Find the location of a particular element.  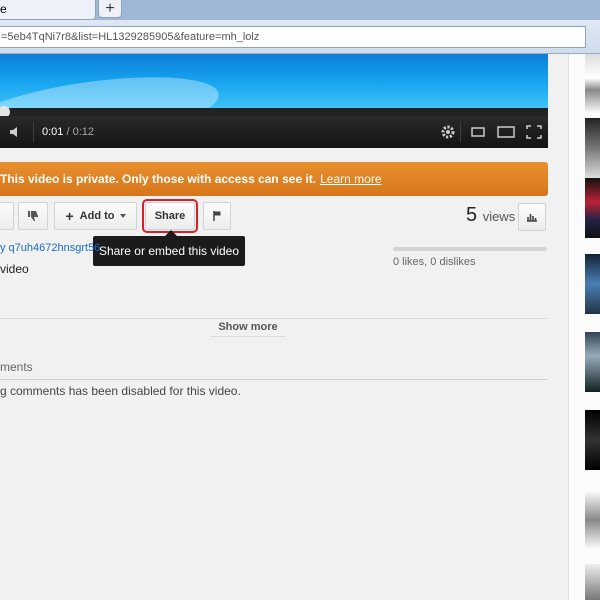

bar-chart-icon is located at coordinates (532, 218).